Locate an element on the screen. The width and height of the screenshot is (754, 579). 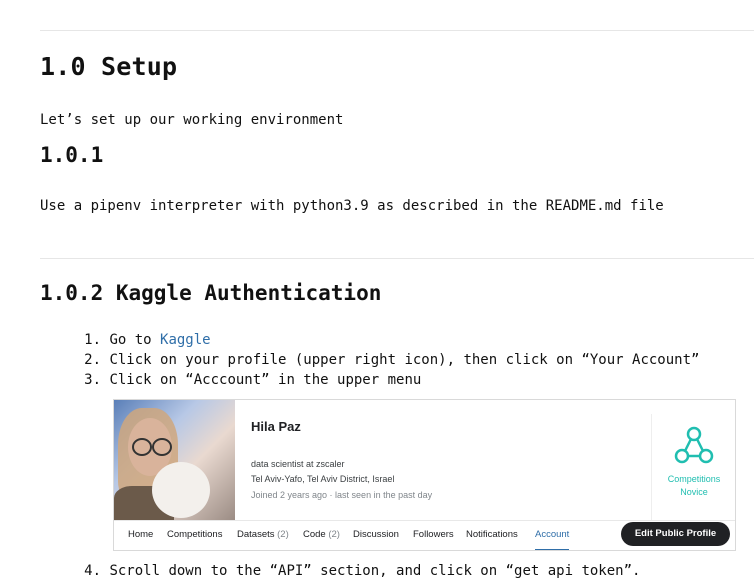
top-divider is located at coordinates (397, 30).